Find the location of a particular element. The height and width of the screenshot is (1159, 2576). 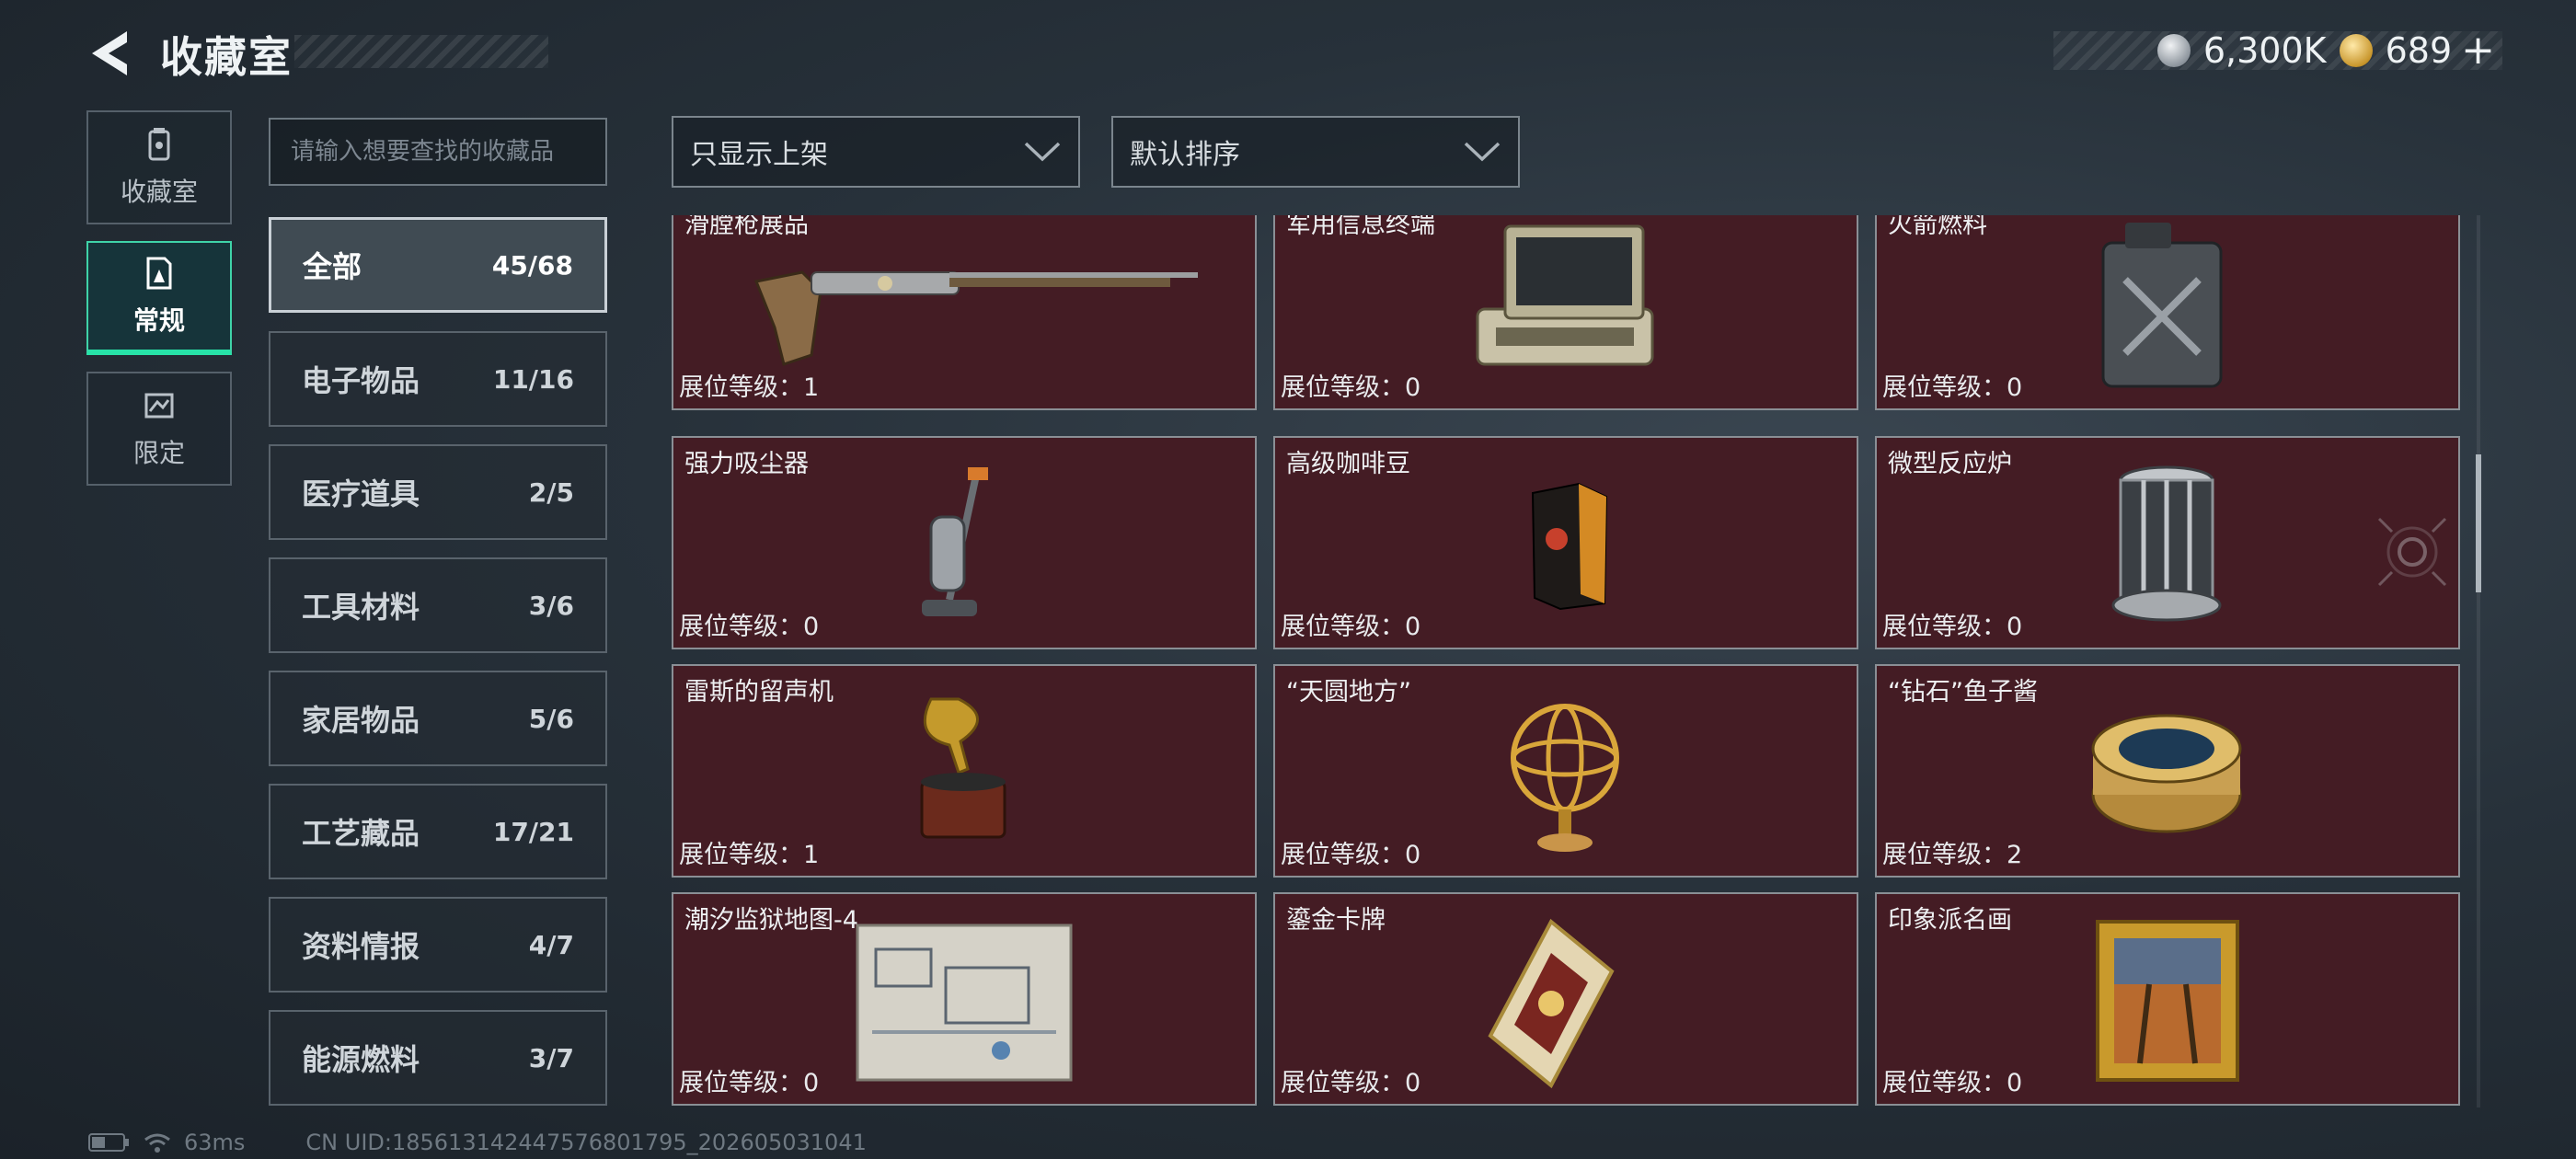

tab-label: 收藏室 is located at coordinates (159, 192).